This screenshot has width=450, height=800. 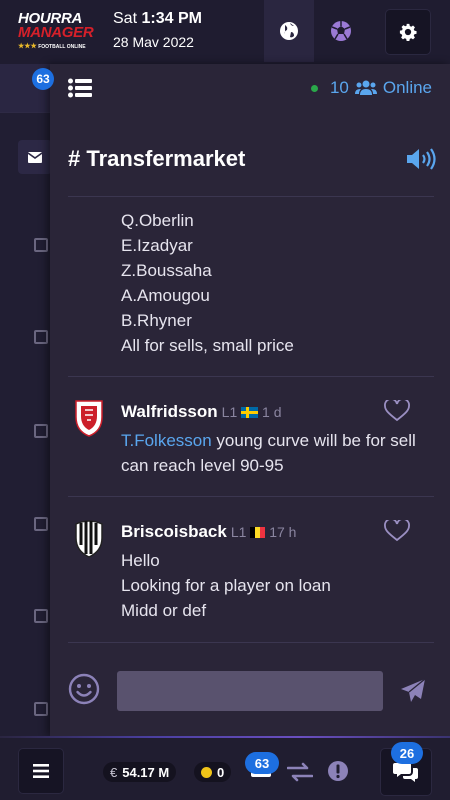 I want to click on speaker-icon, so click(x=421, y=159).